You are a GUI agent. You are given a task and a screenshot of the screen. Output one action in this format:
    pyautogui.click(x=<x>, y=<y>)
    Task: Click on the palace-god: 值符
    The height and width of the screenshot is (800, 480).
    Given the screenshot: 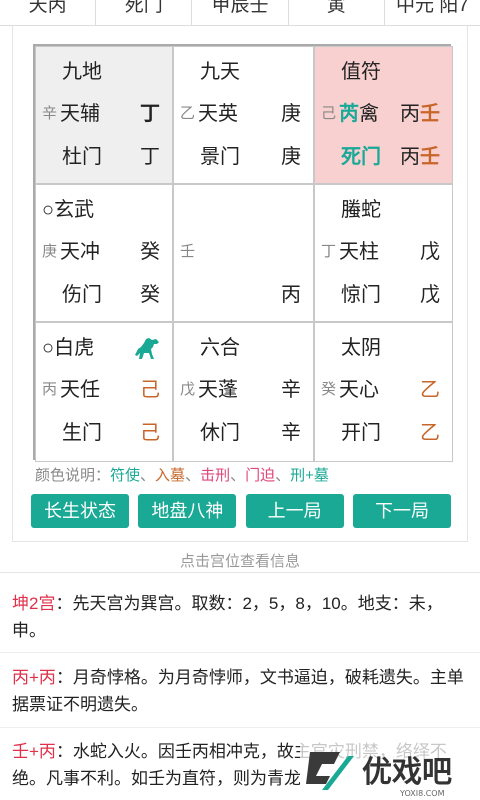 What is the action you would take?
    pyautogui.click(x=361, y=72)
    